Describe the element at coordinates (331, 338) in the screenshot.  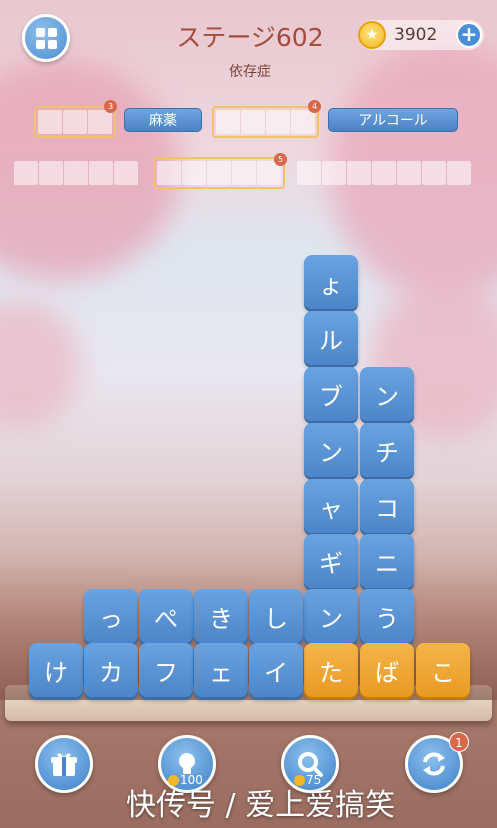
I see `letter-tile: ル` at that location.